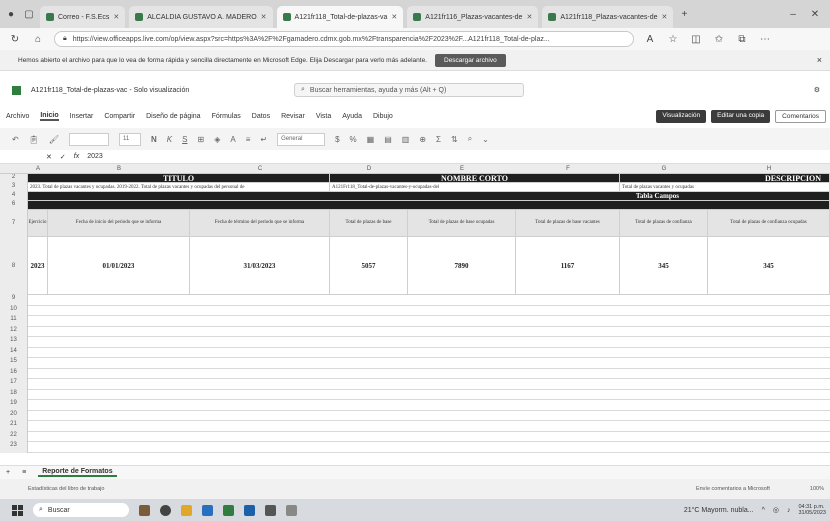  Describe the element at coordinates (369, 266) in the screenshot. I see `data-cell: 5057` at that location.